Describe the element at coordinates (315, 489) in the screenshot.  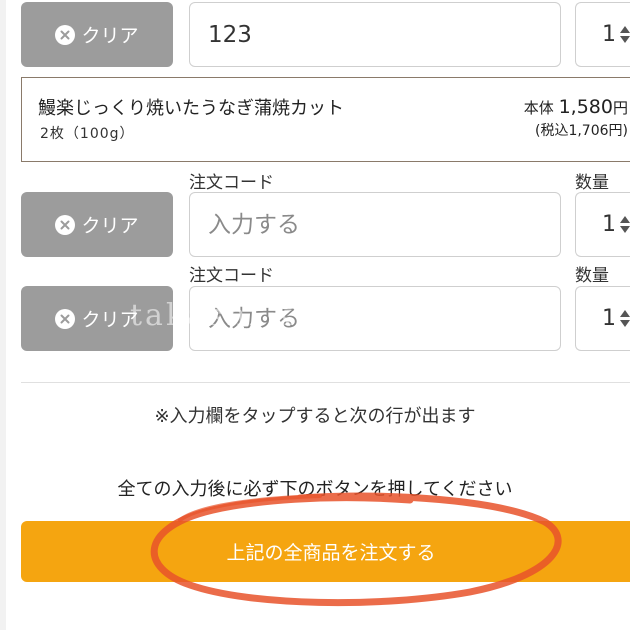
I see `order-instruction: 全ての入力後に必ず下のボタンを押してください` at that location.